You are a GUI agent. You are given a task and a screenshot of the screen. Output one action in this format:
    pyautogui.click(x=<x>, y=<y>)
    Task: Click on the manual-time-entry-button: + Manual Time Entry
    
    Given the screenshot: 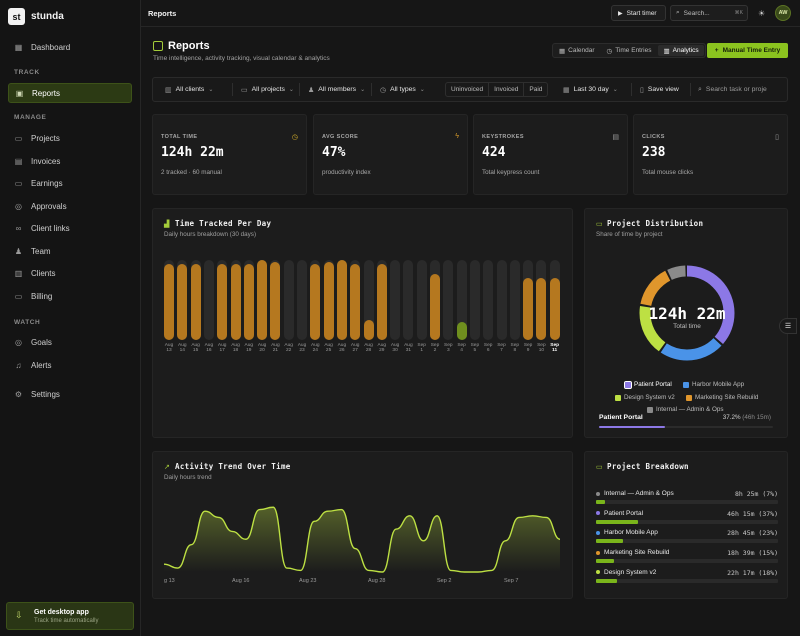 What is the action you would take?
    pyautogui.click(x=747, y=50)
    